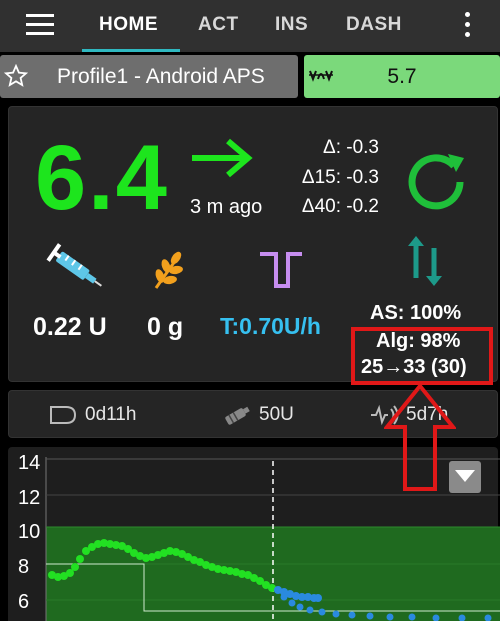 The image size is (500, 621). What do you see at coordinates (426, 262) in the screenshot?
I see `loop-status-arrows-icon` at bounding box center [426, 262].